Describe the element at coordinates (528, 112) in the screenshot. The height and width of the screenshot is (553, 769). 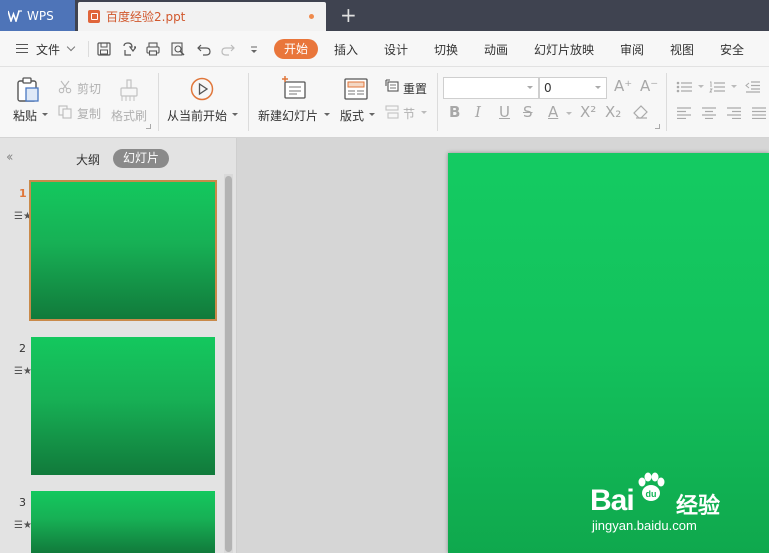
I see `strikethrough-icon: S` at that location.